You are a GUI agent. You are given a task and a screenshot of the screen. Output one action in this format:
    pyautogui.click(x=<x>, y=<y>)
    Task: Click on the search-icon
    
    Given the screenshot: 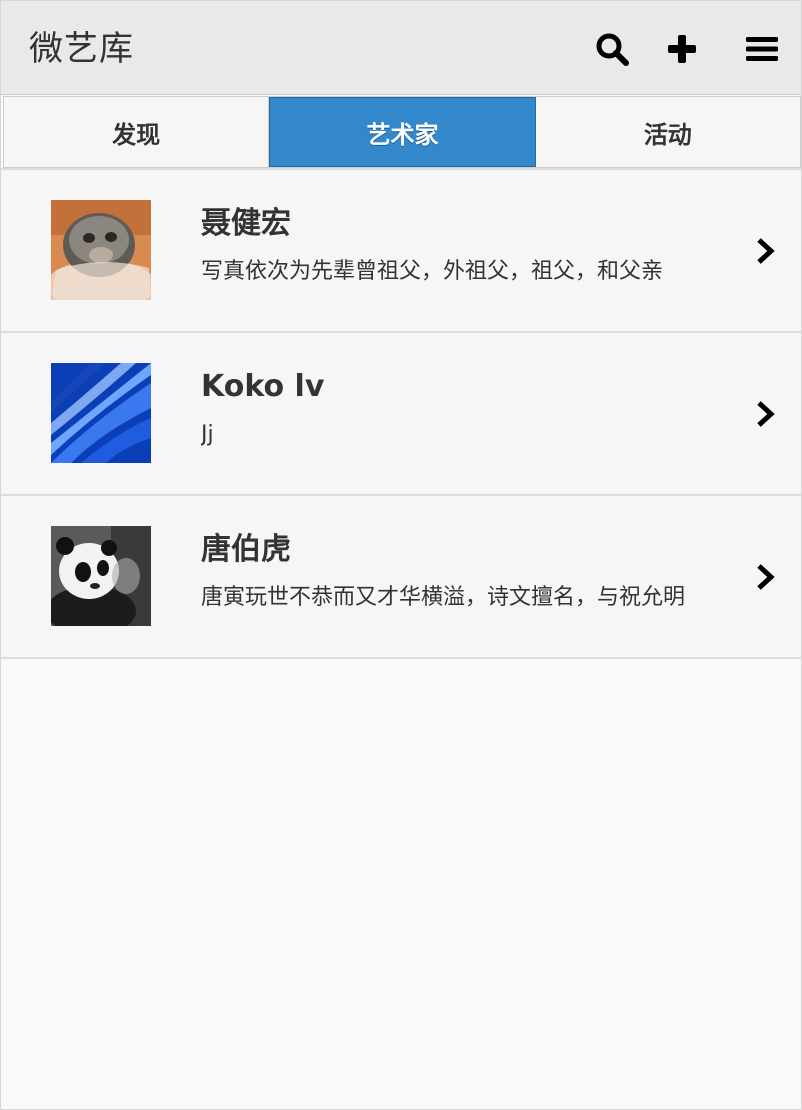 What is the action you would take?
    pyautogui.click(x=612, y=49)
    